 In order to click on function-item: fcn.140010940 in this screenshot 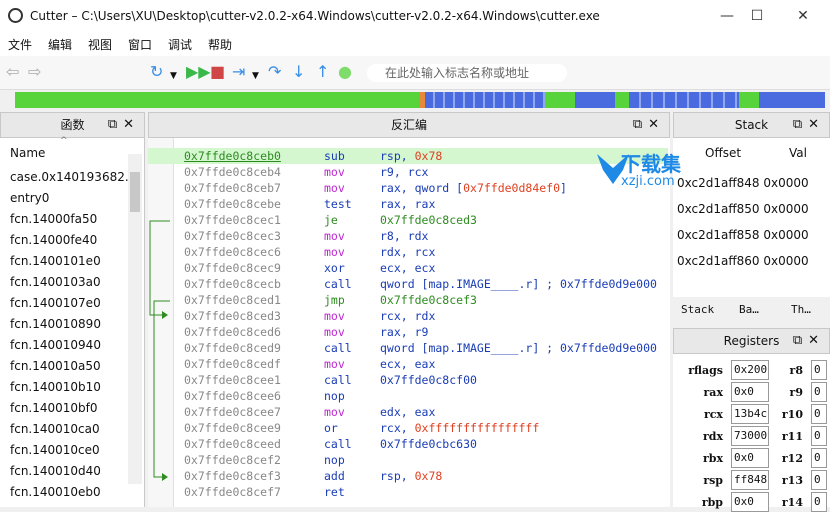, I will do `click(73, 348)`.